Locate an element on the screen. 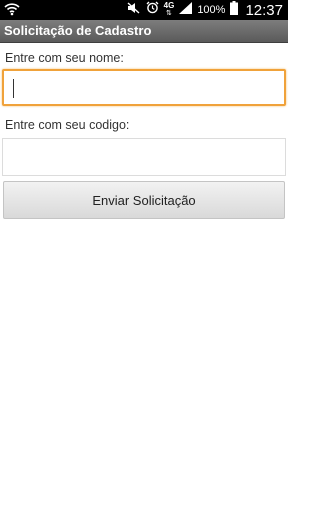 The width and height of the screenshot is (320, 512). wifi-icon is located at coordinates (12, 11).